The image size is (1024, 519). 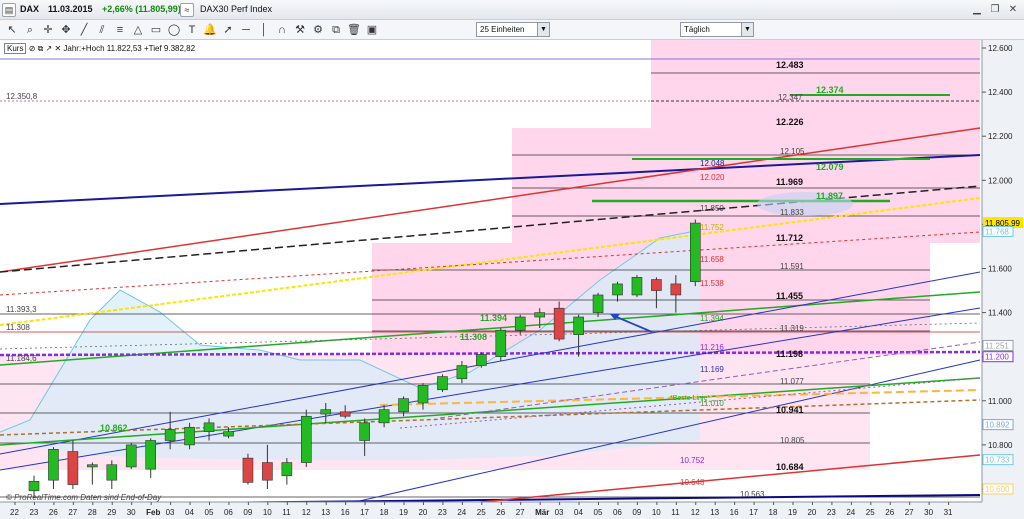 What do you see at coordinates (712, 163) in the screenshot?
I see `level-label: 12.048` at bounding box center [712, 163].